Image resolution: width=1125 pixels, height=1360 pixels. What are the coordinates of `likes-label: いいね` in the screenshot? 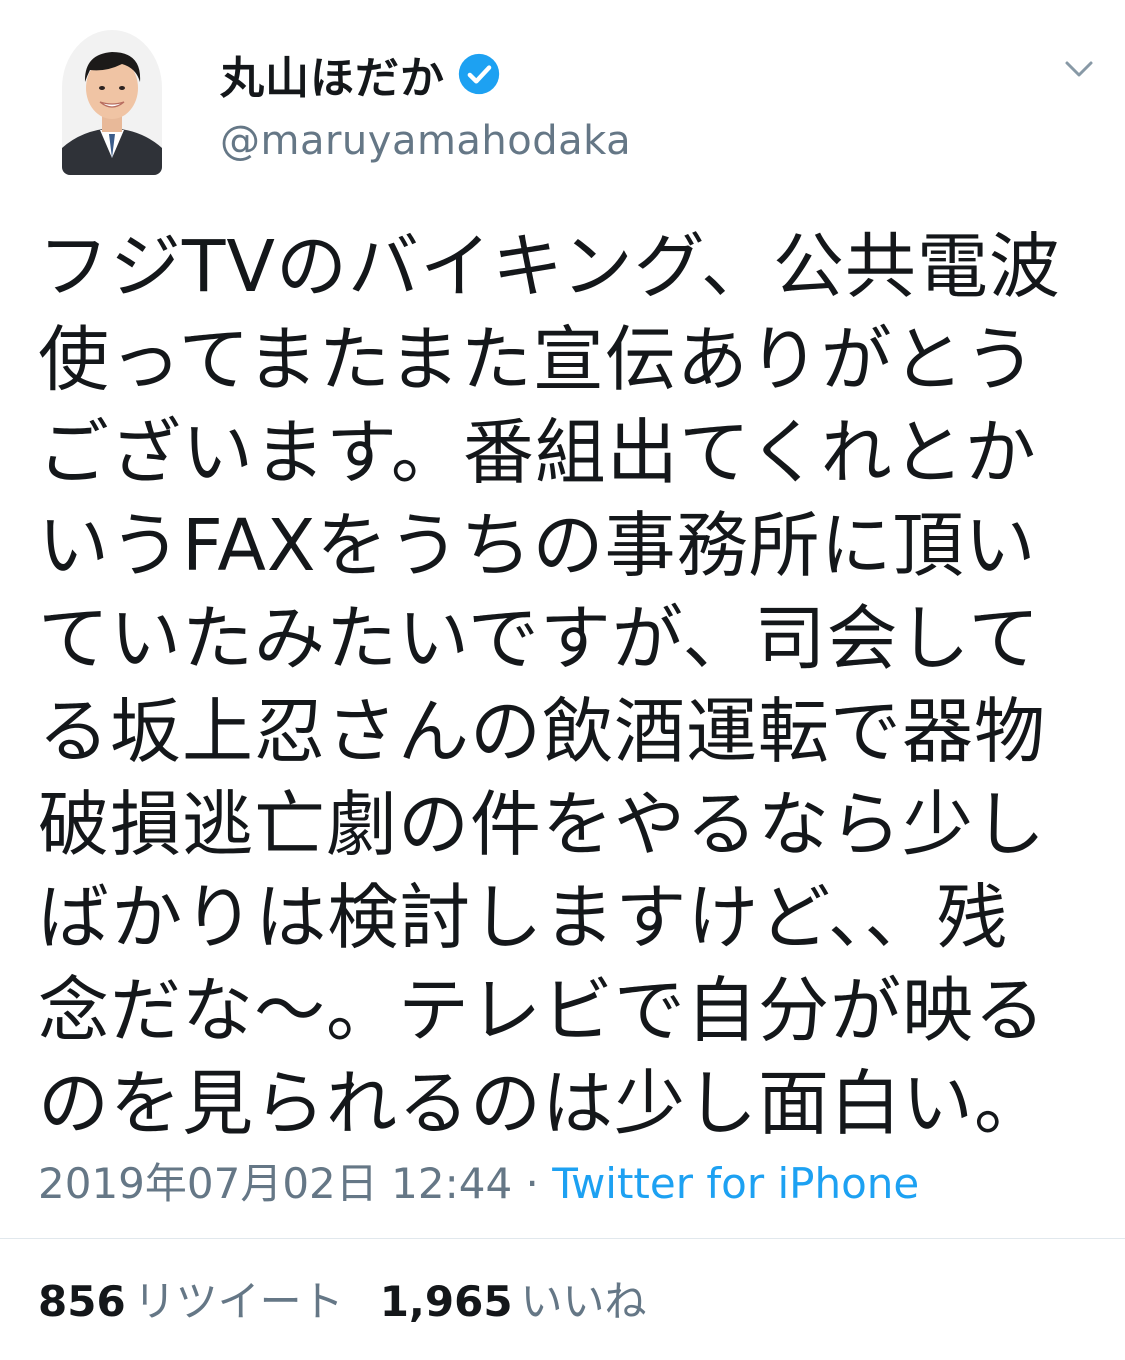 It's located at (583, 1301).